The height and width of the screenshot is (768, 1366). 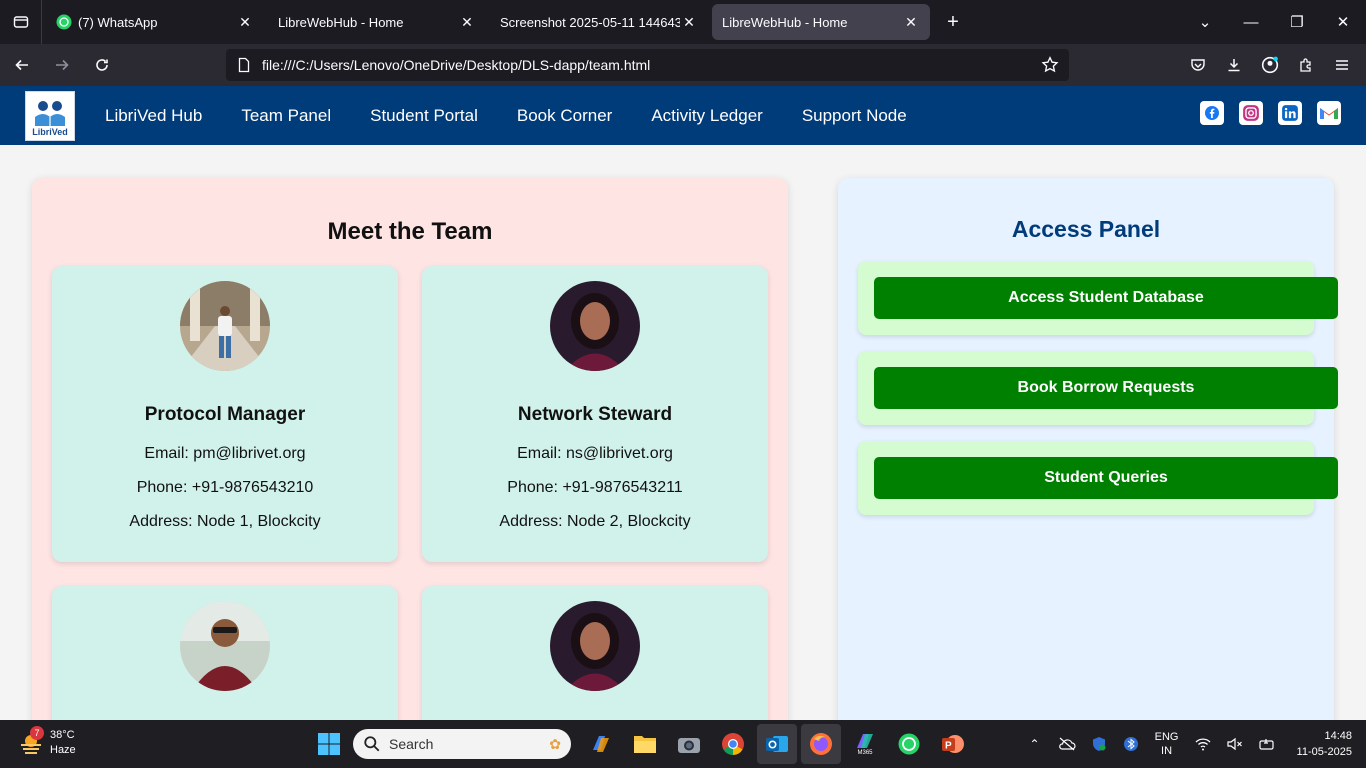 I want to click on logo-text: LibriVed, so click(x=50, y=131).